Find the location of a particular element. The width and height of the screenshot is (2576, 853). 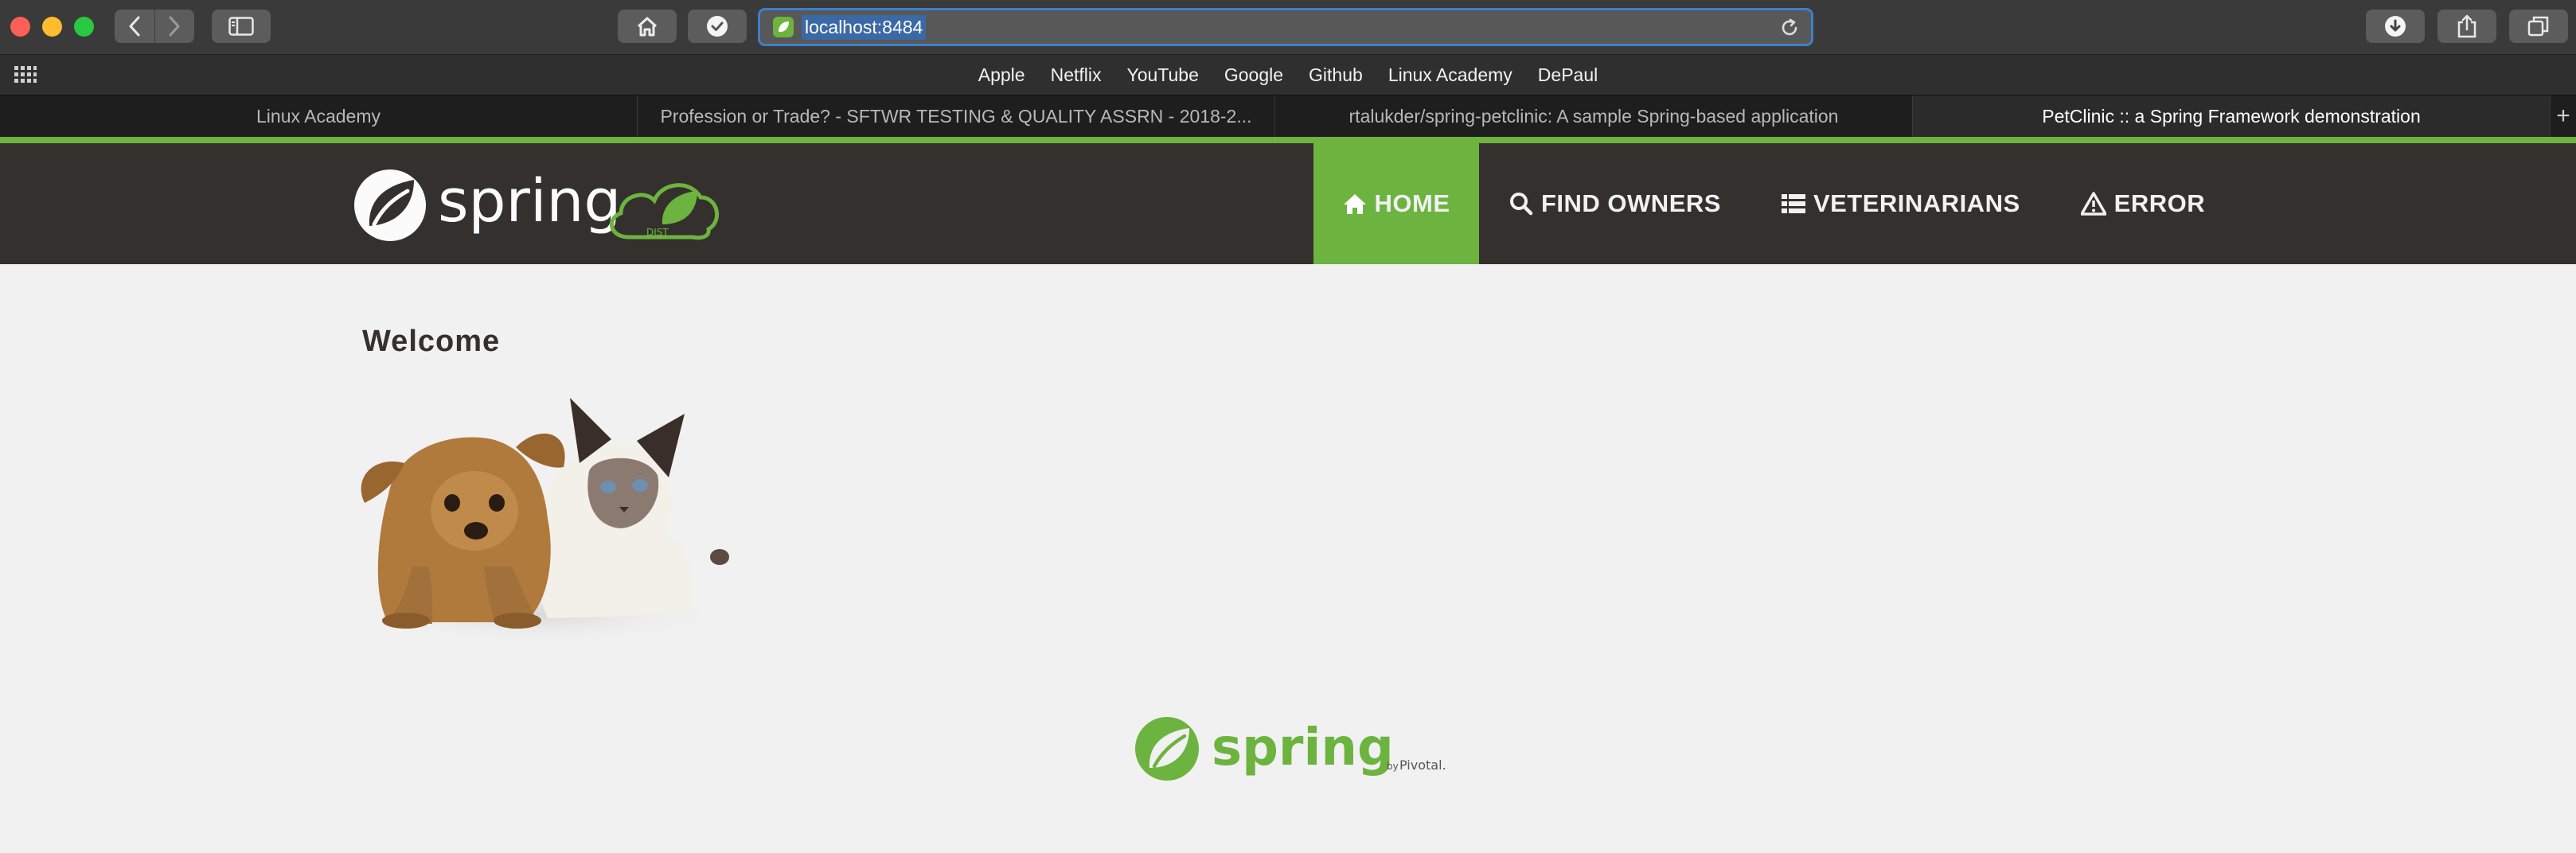

browser-toolbar: localhost:8484 is located at coordinates (1288, 27).